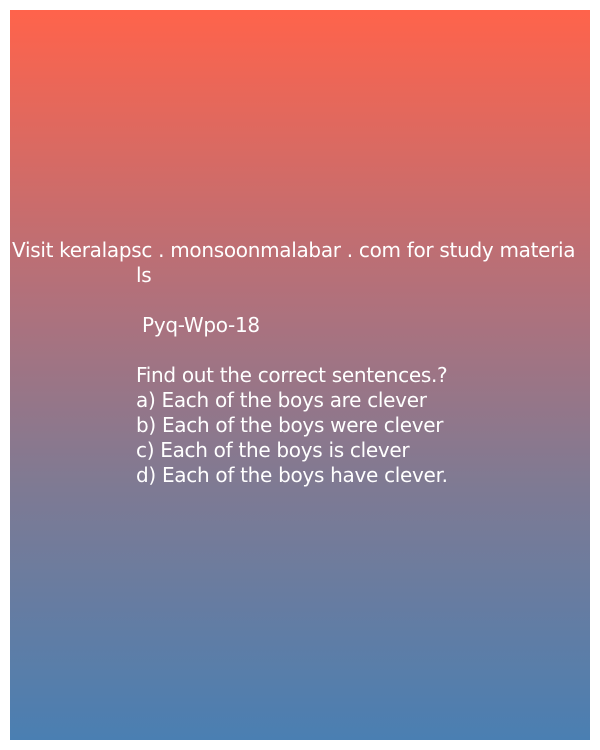 The image size is (600, 750). What do you see at coordinates (281, 400) in the screenshot?
I see `option-a: a) Each of the boys are clever` at bounding box center [281, 400].